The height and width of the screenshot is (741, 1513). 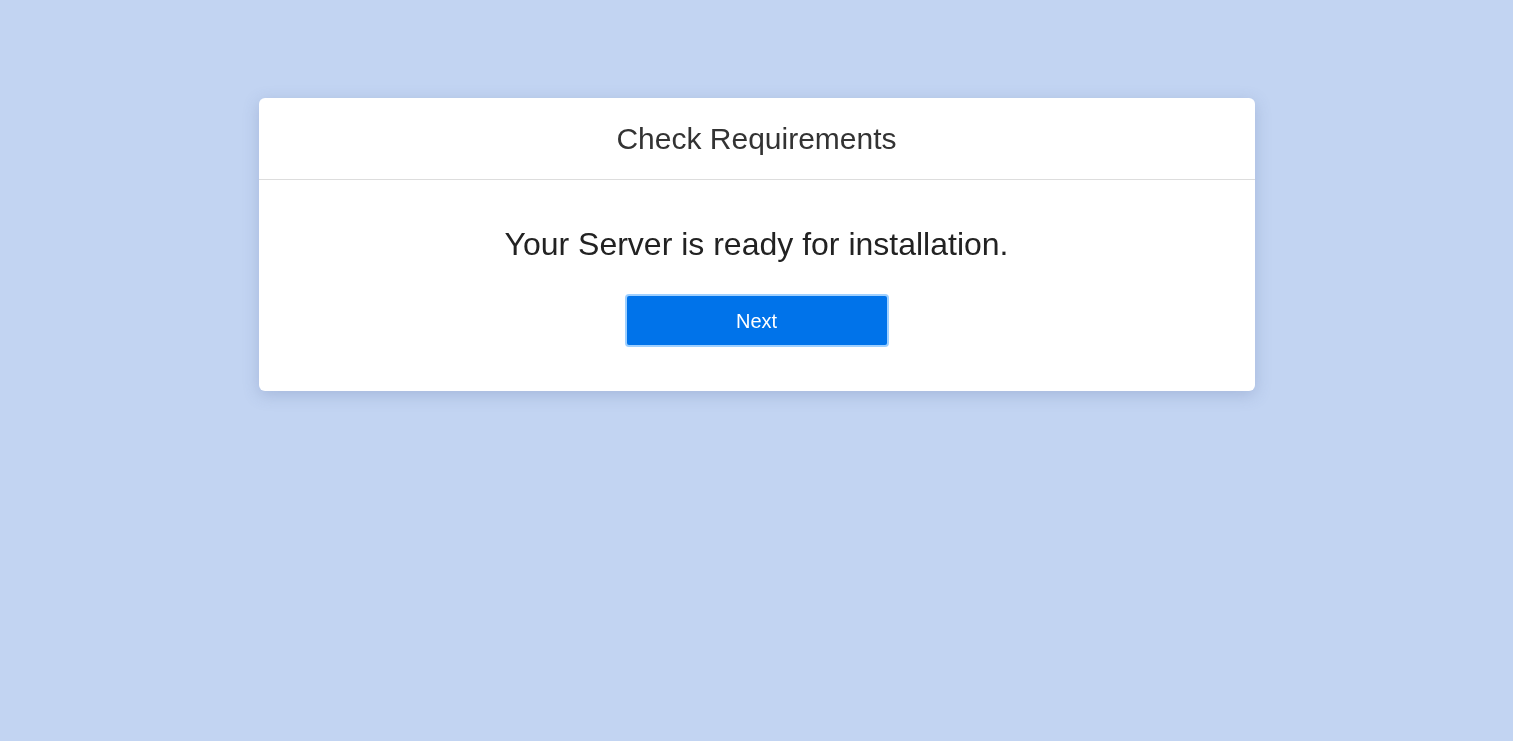 I want to click on next-button: Next, so click(x=756, y=320).